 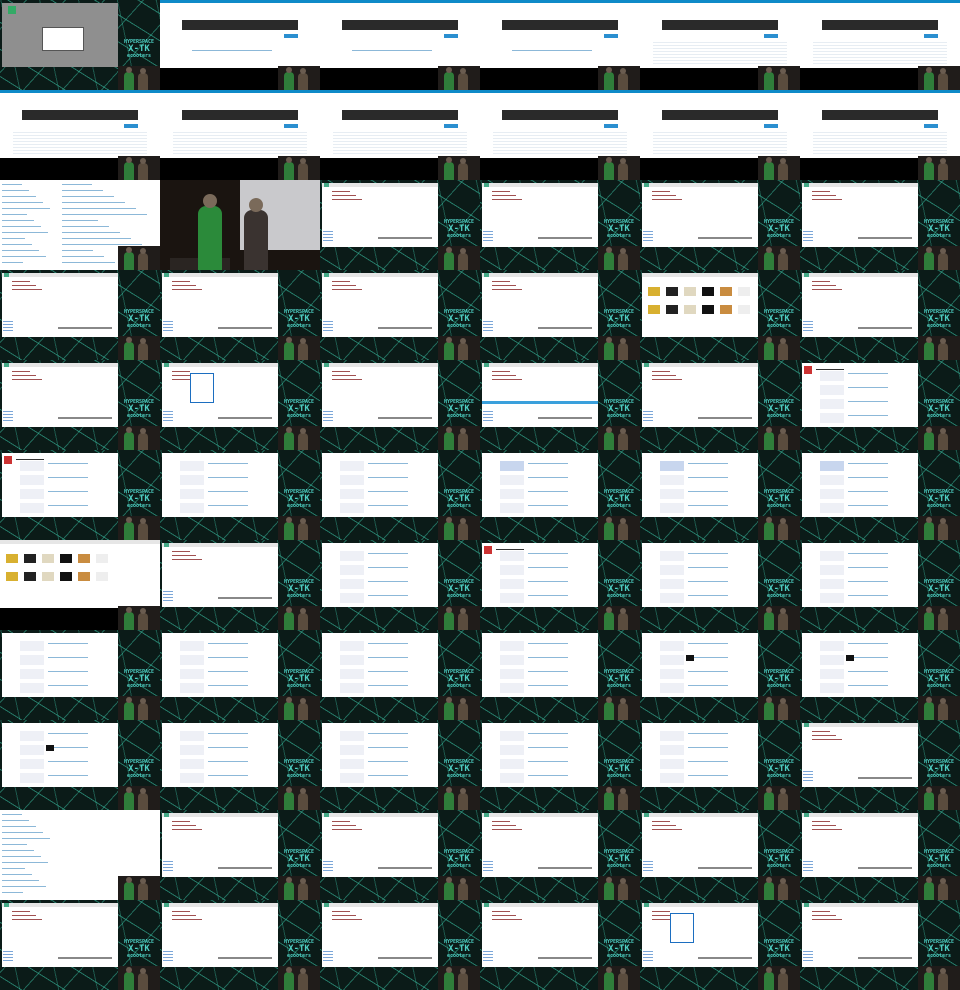 What do you see at coordinates (808, 370) in the screenshot?
I see `wiki-logo` at bounding box center [808, 370].